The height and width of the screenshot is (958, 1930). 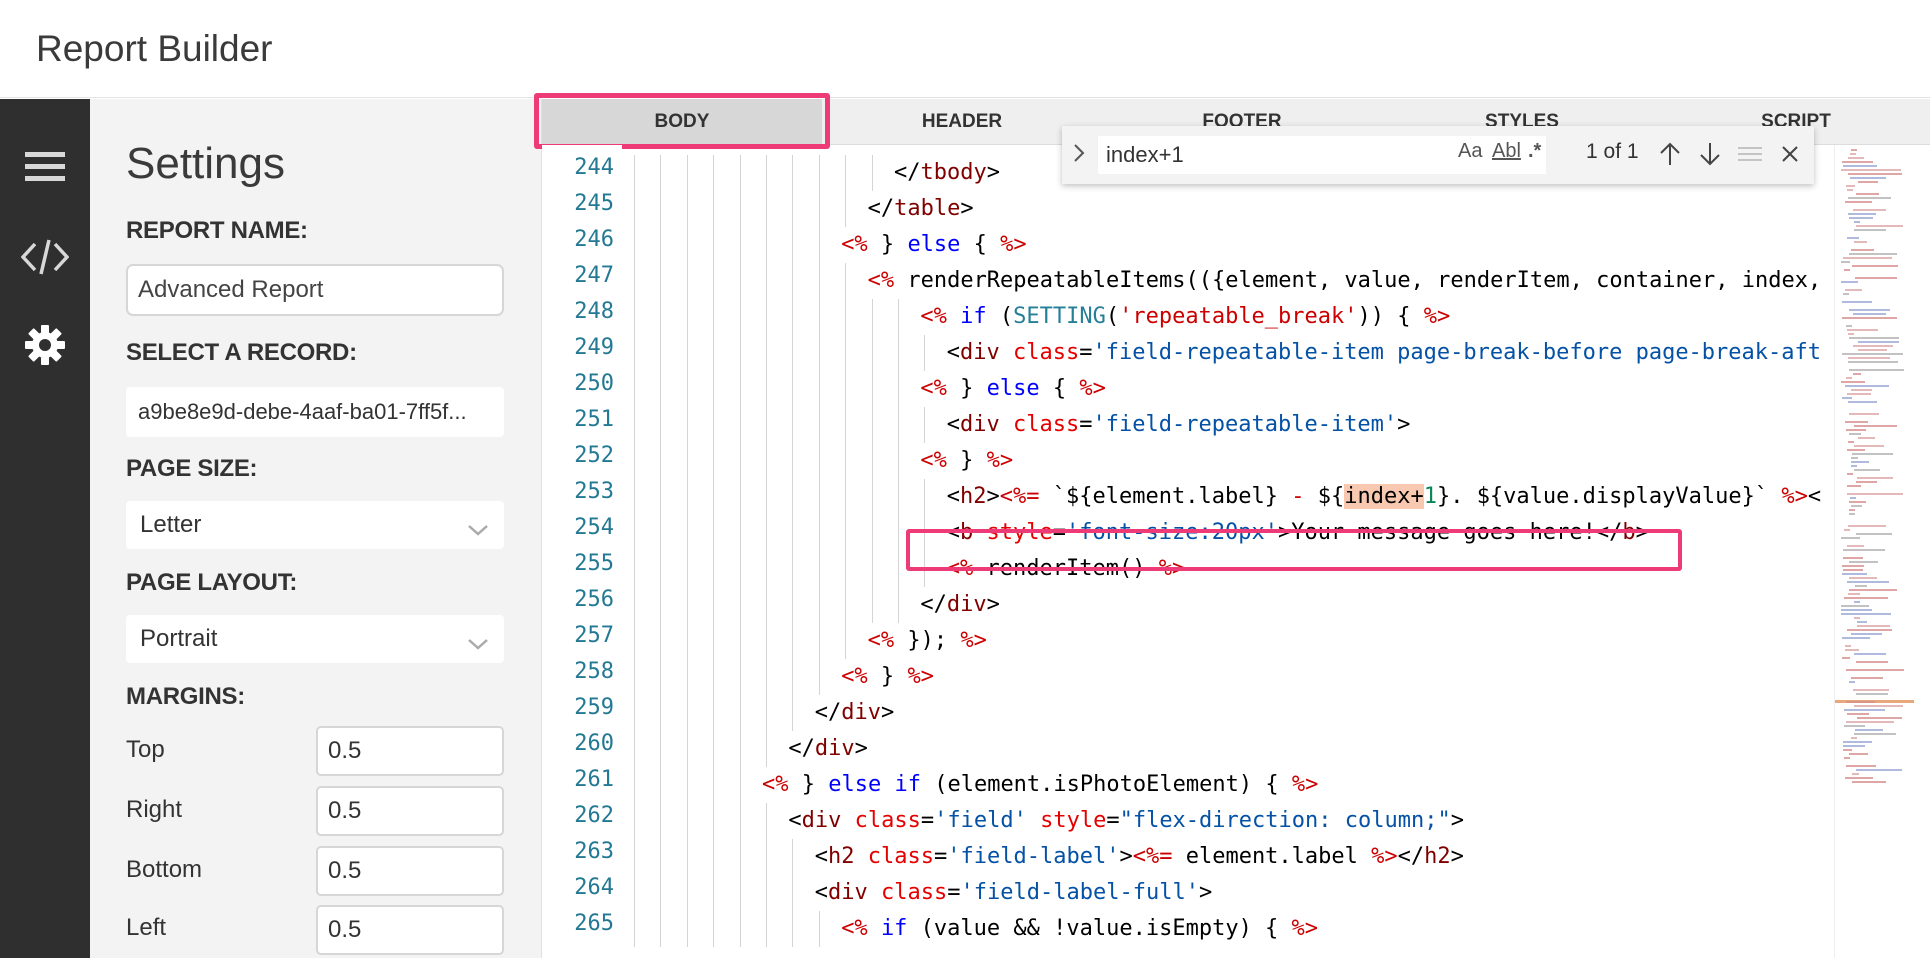 I want to click on margin-top-input: 0.5, so click(x=410, y=751).